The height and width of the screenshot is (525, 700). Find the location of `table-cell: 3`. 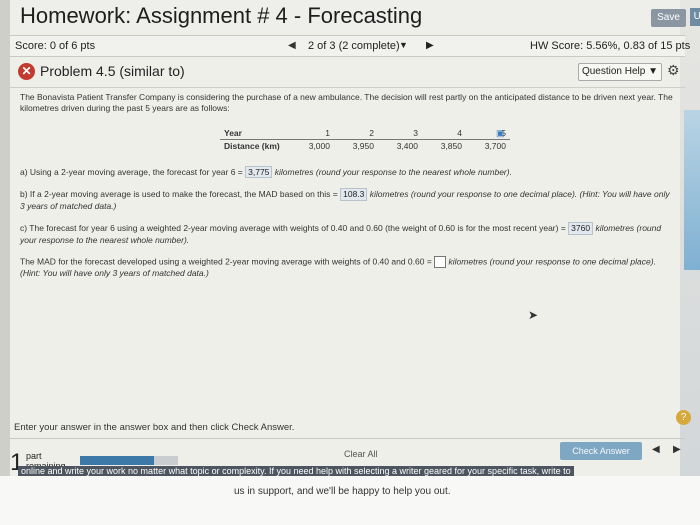

table-cell: 3 is located at coordinates (400, 133).